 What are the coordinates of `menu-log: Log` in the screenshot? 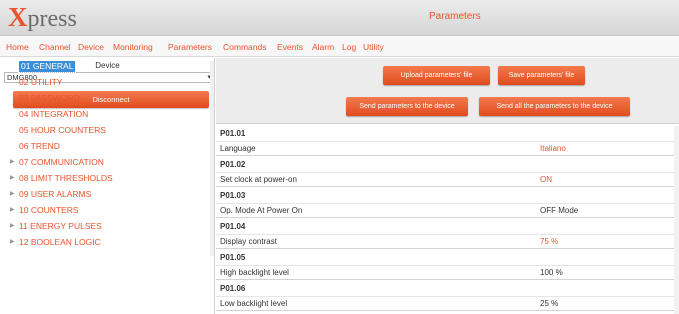 It's located at (349, 47).